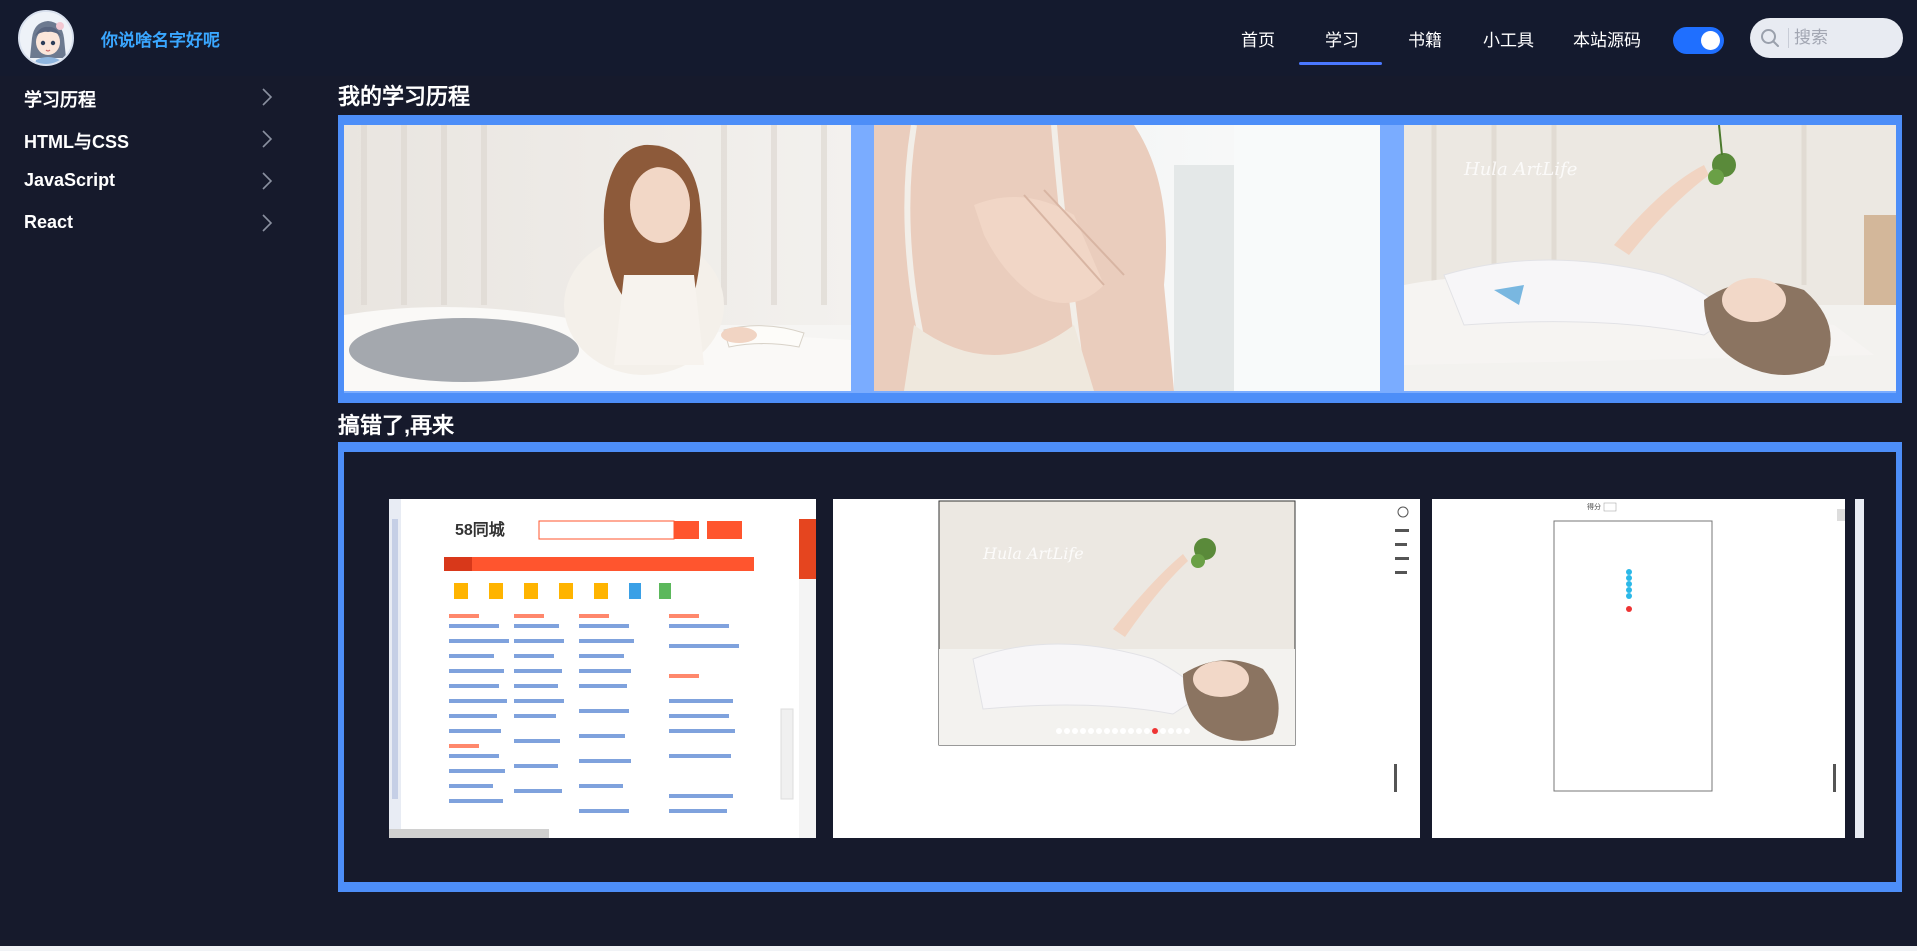 Image resolution: width=1917 pixels, height=951 pixels. Describe the element at coordinates (1770, 38) in the screenshot. I see `search-icon` at that location.